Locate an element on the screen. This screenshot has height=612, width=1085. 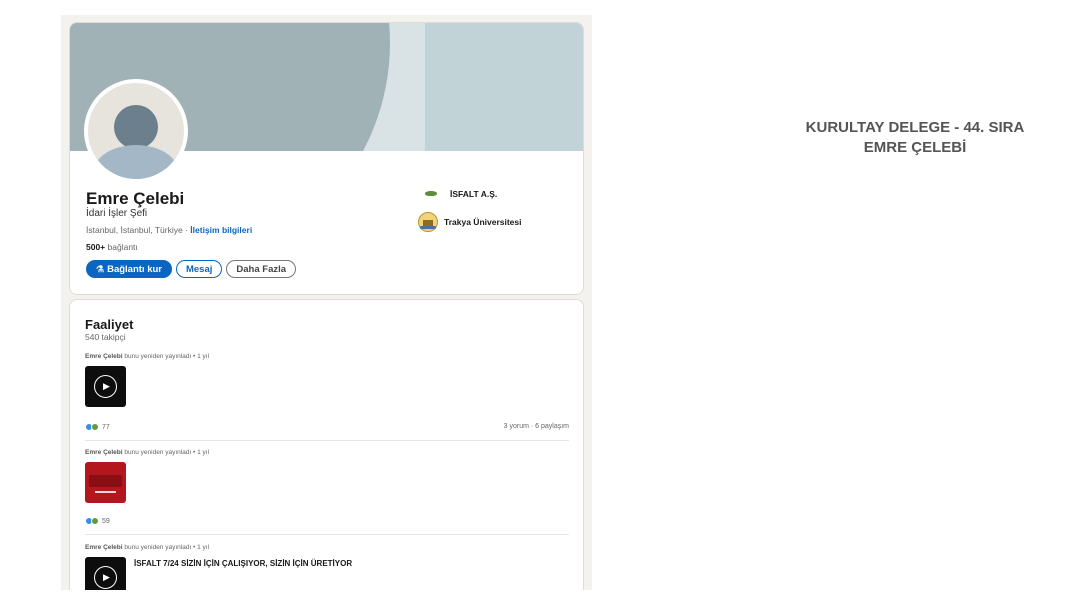
post-reactions: 59 is located at coordinates (97, 521).